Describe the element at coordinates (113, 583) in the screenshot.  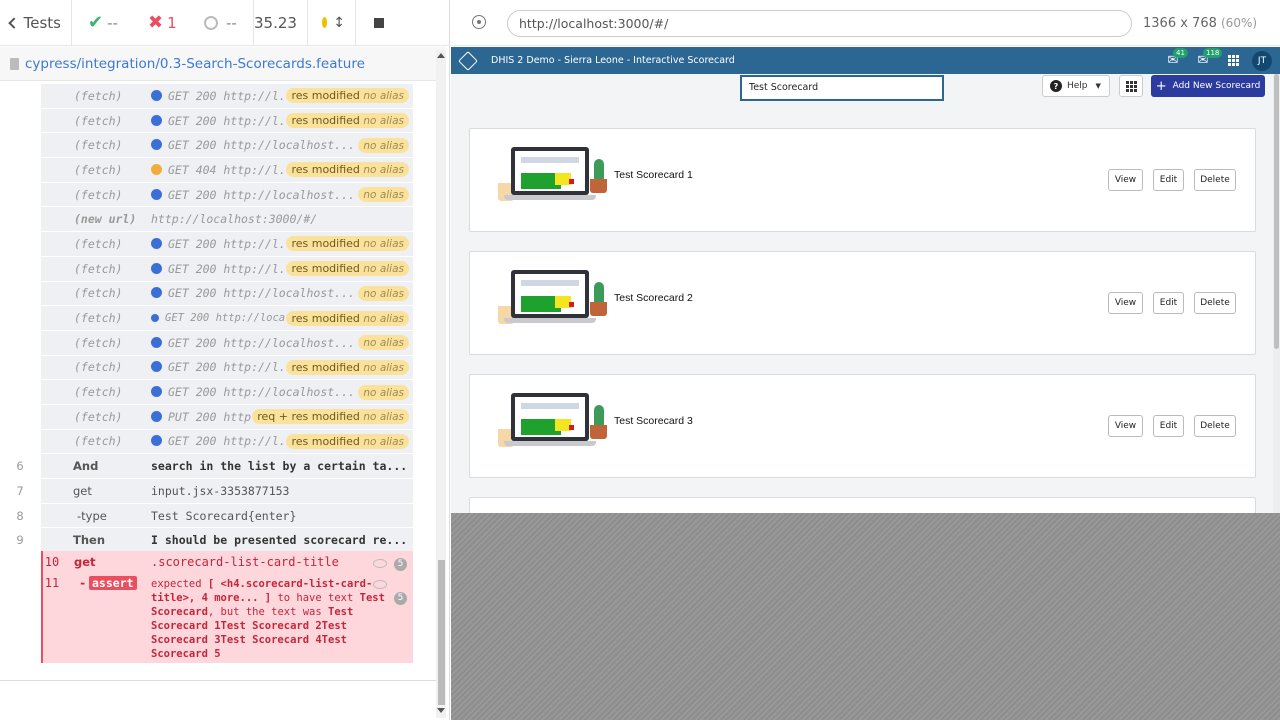
I see `assert-label: assert` at that location.